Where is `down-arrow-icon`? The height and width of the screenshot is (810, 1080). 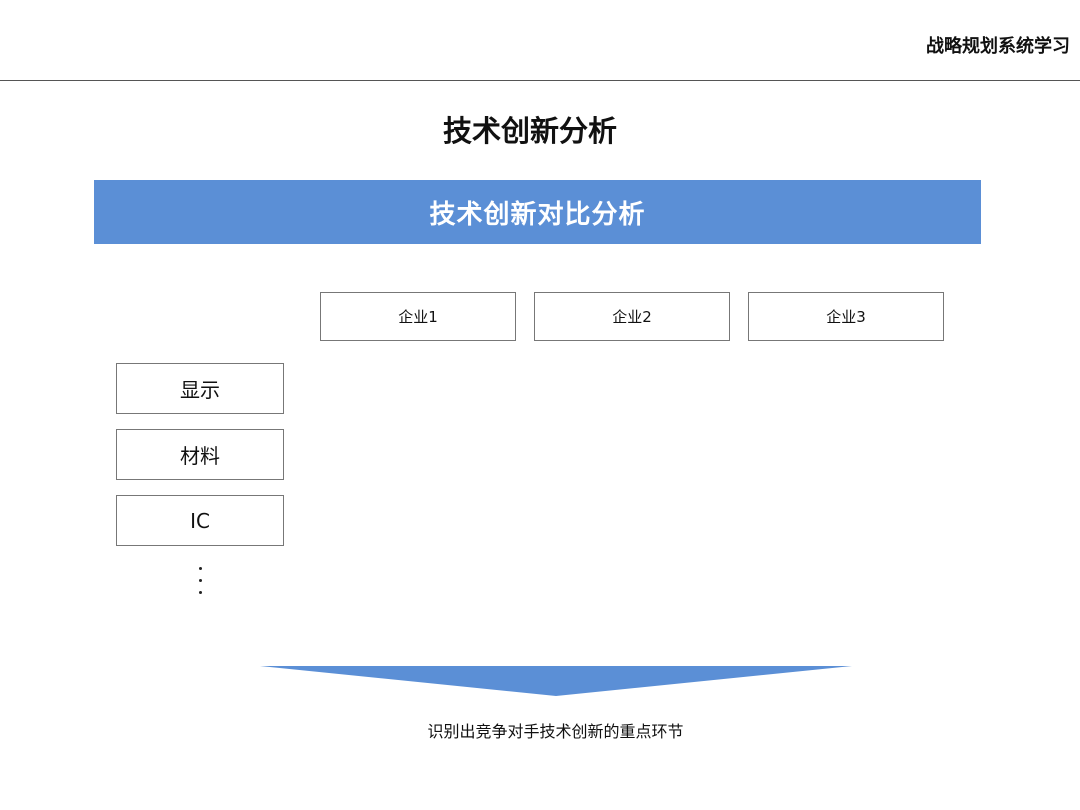
down-arrow-icon is located at coordinates (556, 681).